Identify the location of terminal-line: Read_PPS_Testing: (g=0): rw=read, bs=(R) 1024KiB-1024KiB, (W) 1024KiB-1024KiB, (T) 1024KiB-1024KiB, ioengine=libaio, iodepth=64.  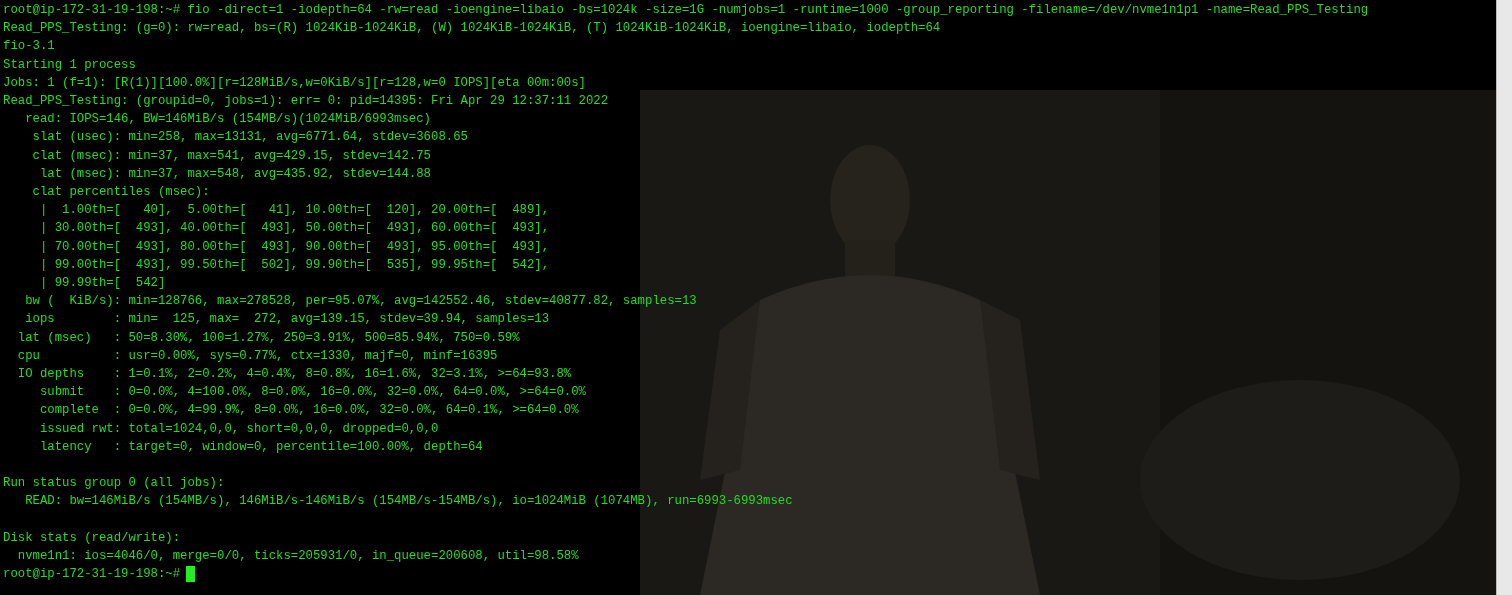
(472, 29).